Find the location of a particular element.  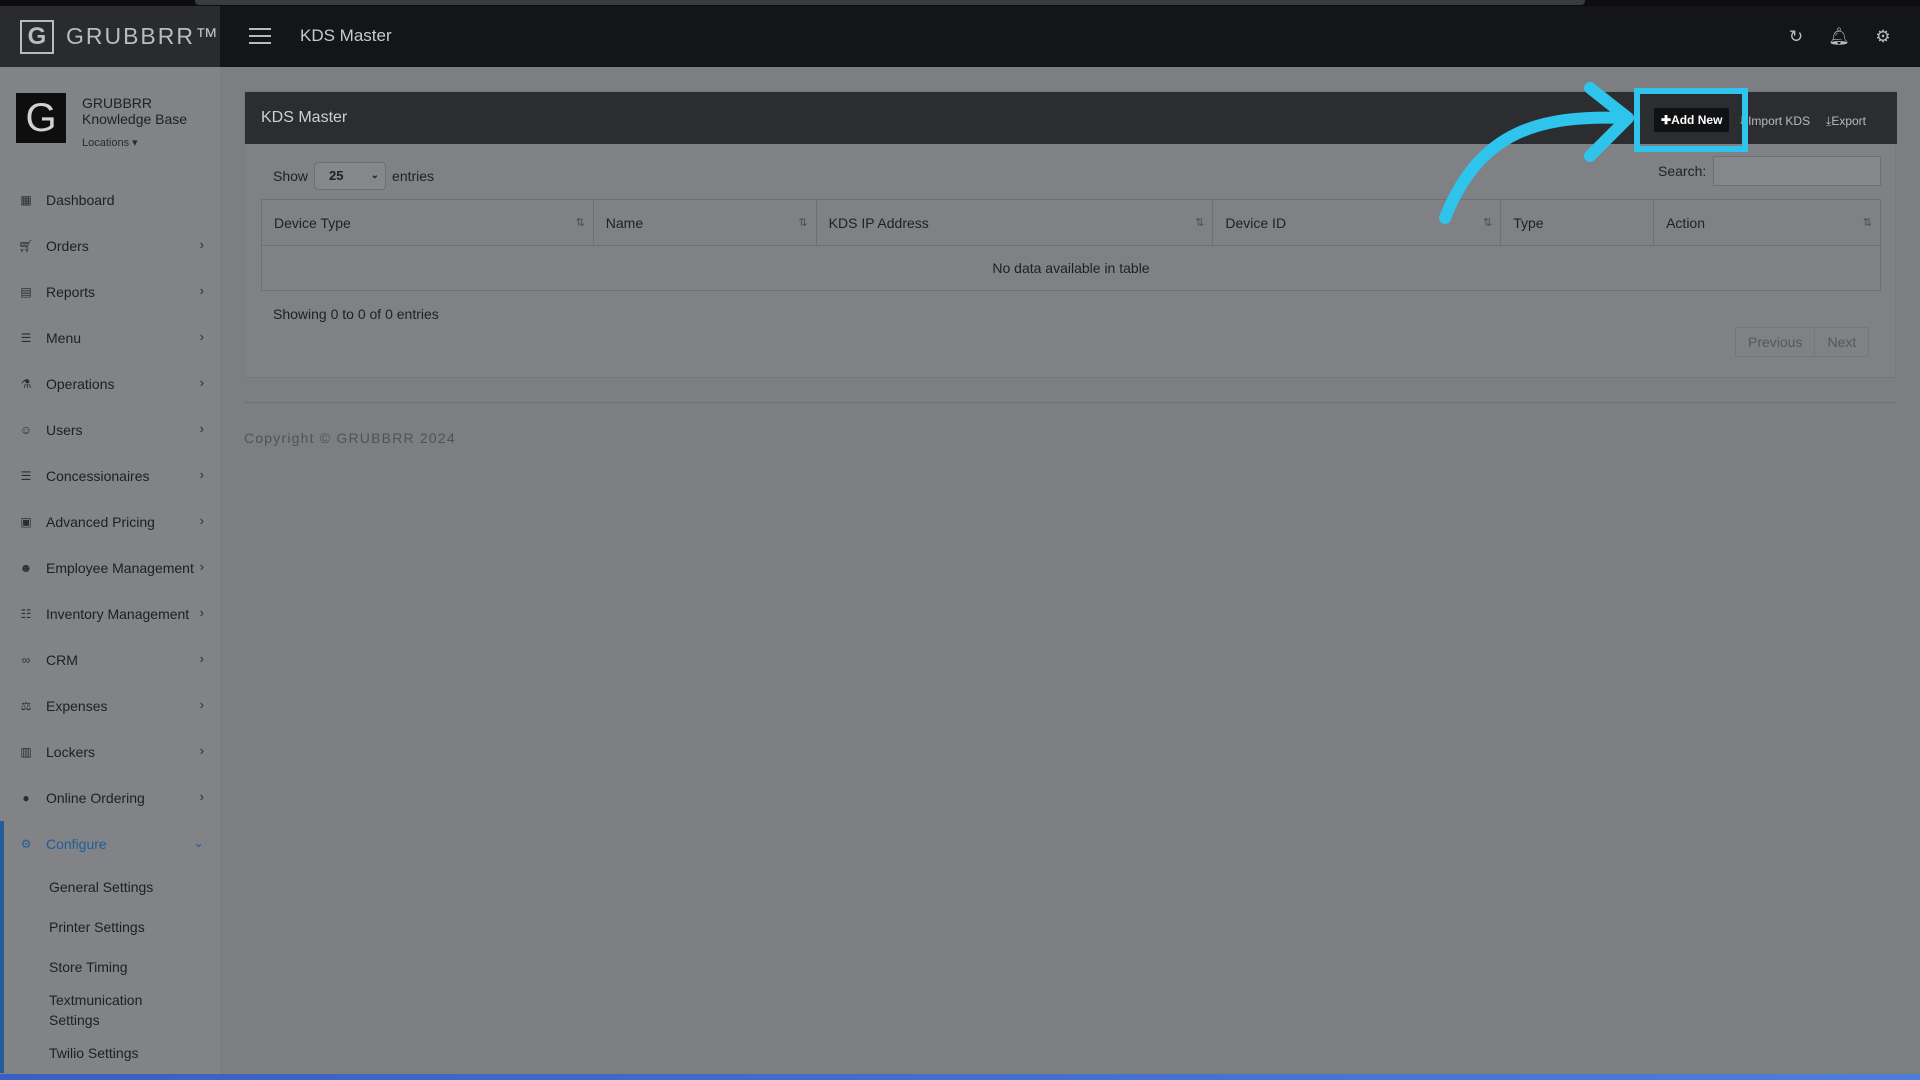

sidebar-item-advanced-pricing: ▣ Advanced Pricing › is located at coordinates (110, 522).